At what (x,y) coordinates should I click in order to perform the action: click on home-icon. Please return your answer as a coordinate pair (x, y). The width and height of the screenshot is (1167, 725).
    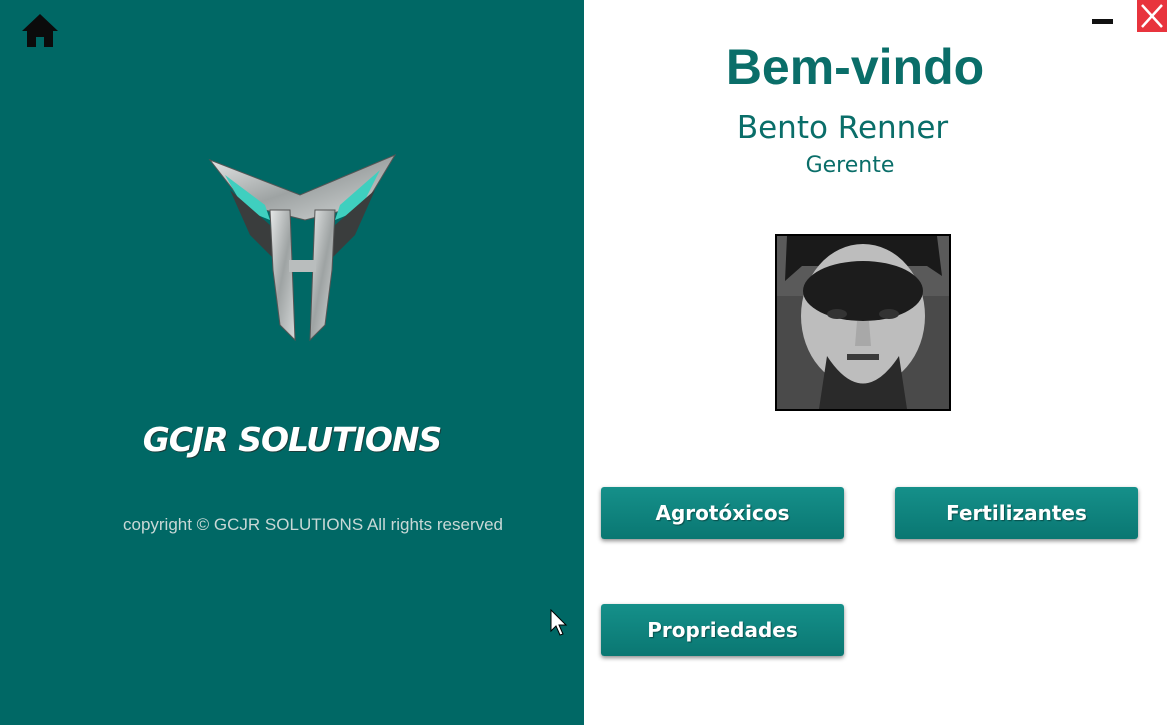
    Looking at the image, I should click on (40, 30).